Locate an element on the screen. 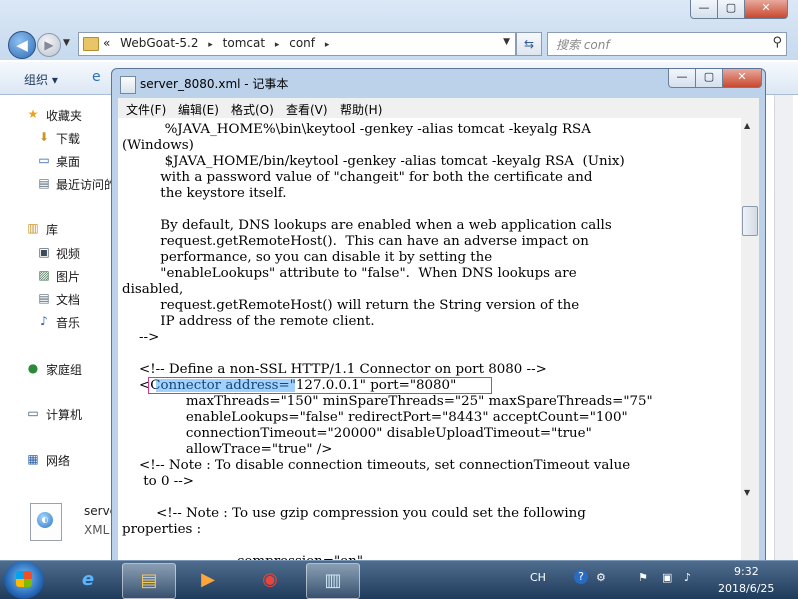 Image resolution: width=798 pixels, height=599 pixels. sidebar-item-documents: ▤ 文档 is located at coordinates (56, 299).